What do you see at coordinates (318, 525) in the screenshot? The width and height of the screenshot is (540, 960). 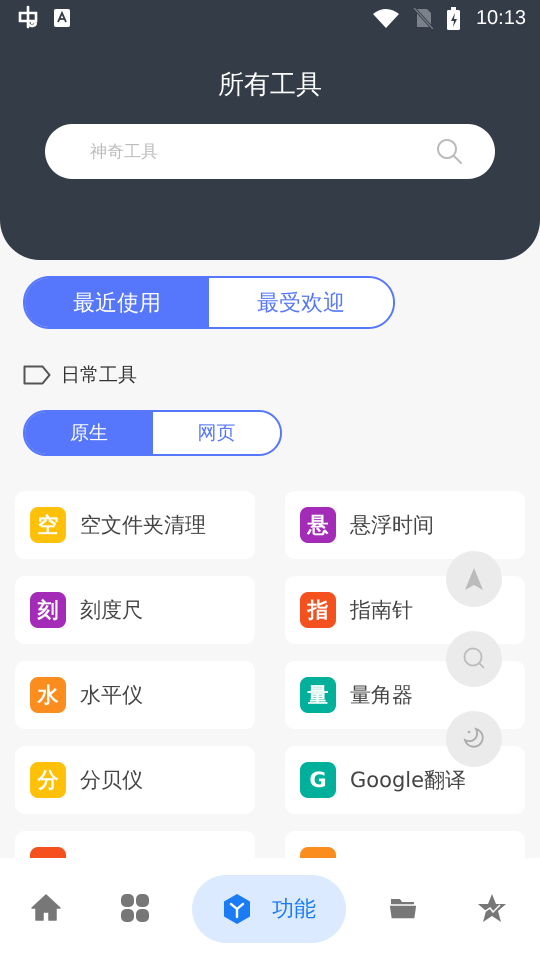 I see `tool-icon: 悬` at bounding box center [318, 525].